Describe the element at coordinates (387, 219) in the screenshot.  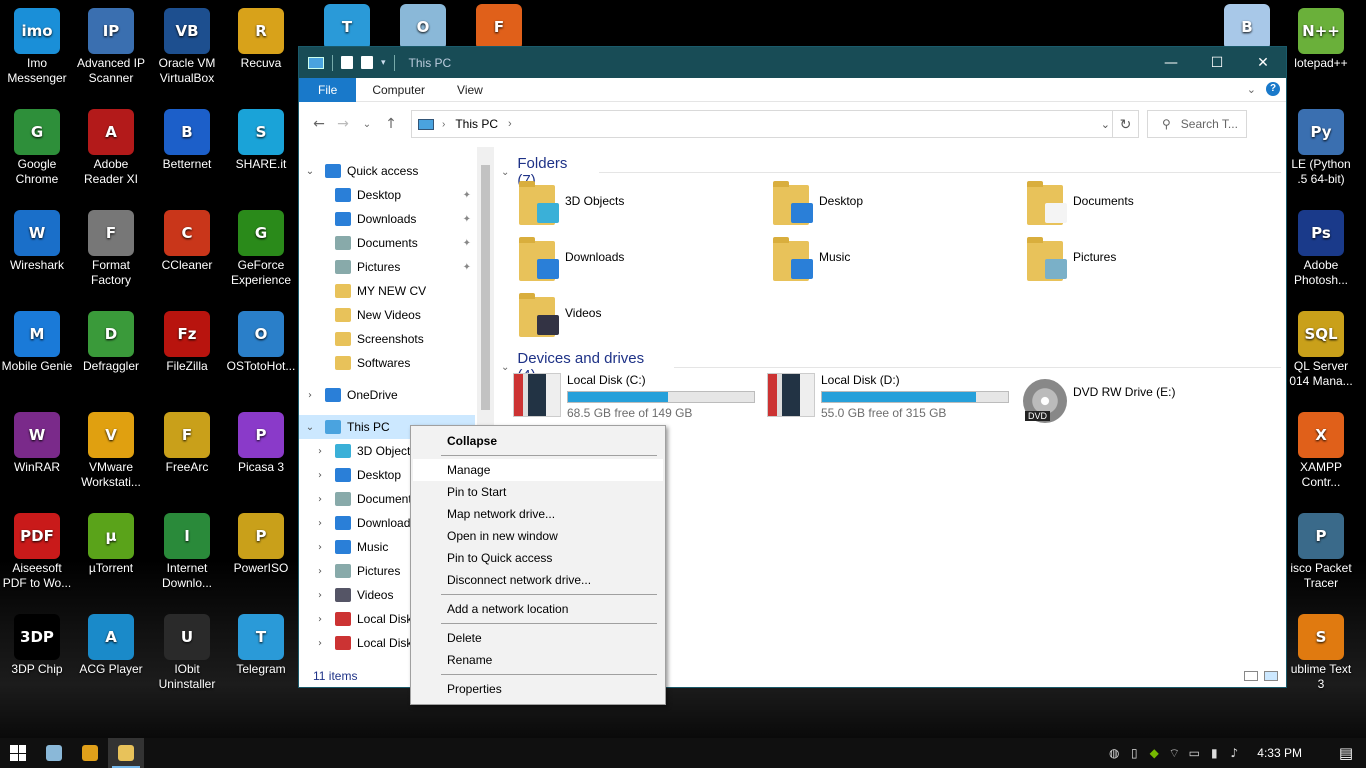
I see `nav-item-downloads: Downloads ✦` at that location.